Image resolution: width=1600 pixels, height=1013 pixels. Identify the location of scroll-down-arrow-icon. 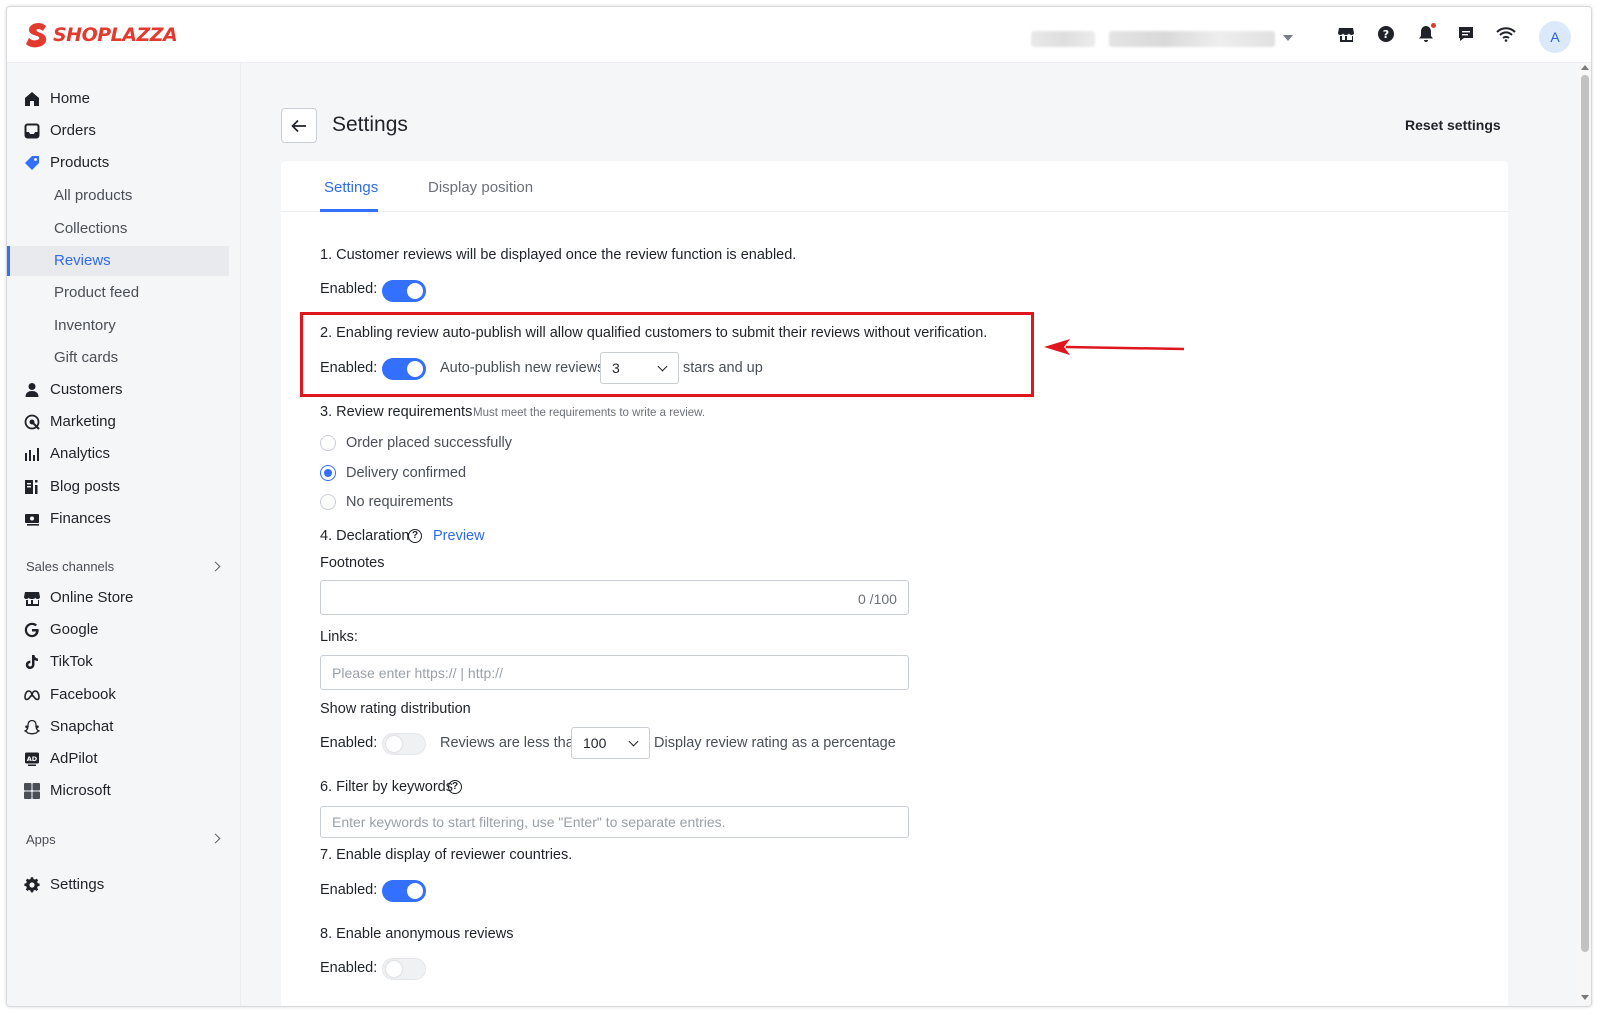
(1585, 997).